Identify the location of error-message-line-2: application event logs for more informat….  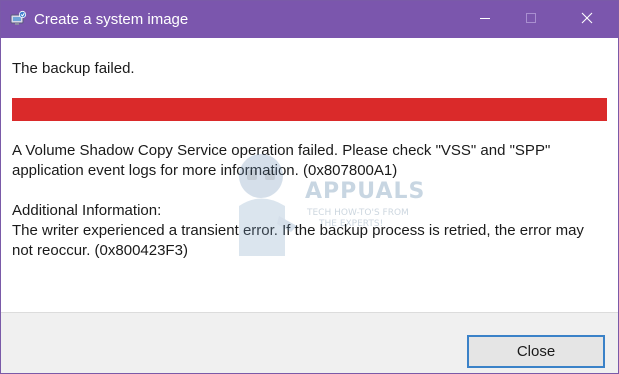
(205, 170).